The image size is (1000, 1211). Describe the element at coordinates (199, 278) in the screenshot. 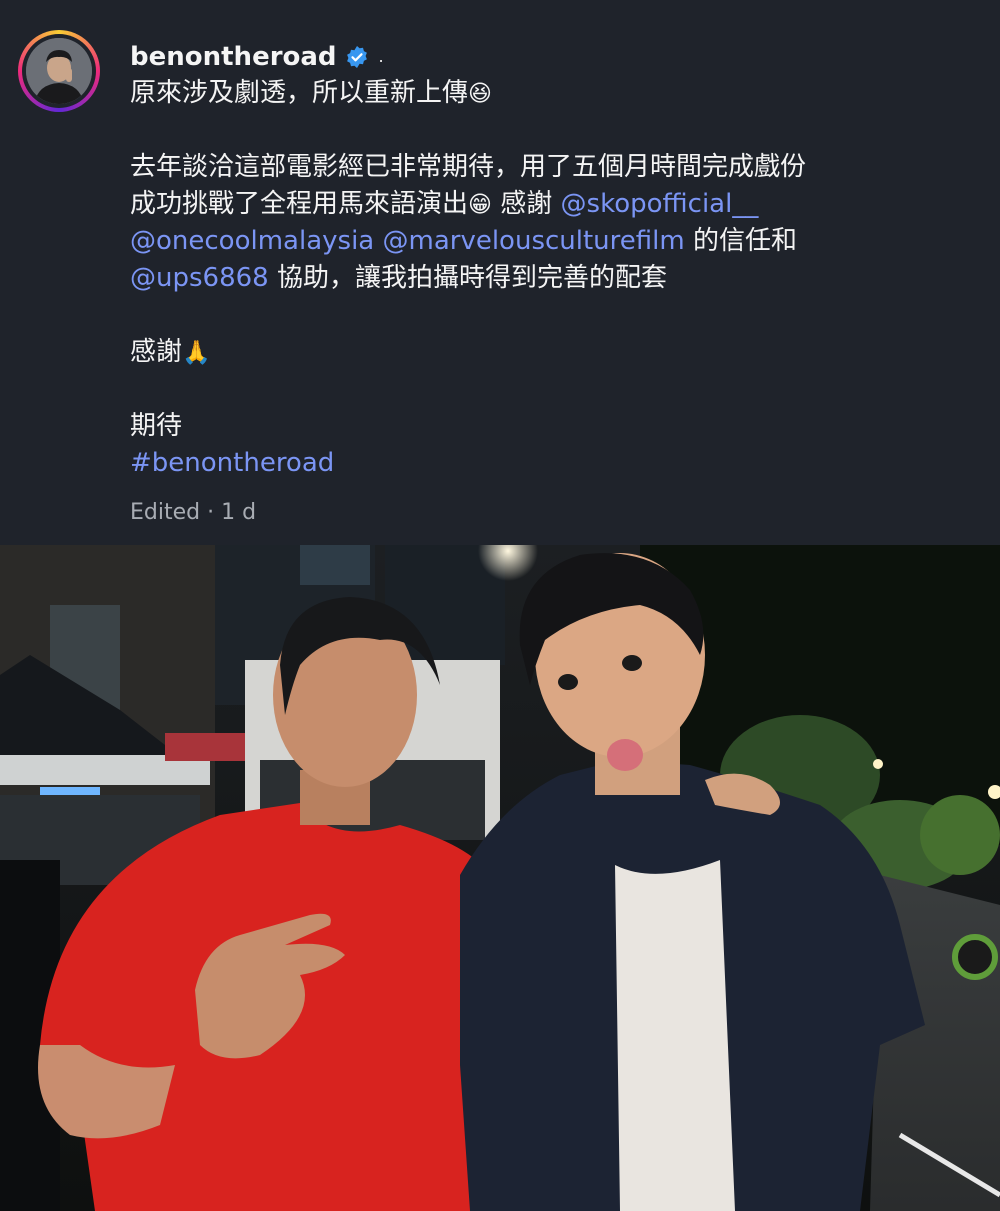

I see `mention-ups6868: @ups6868` at that location.